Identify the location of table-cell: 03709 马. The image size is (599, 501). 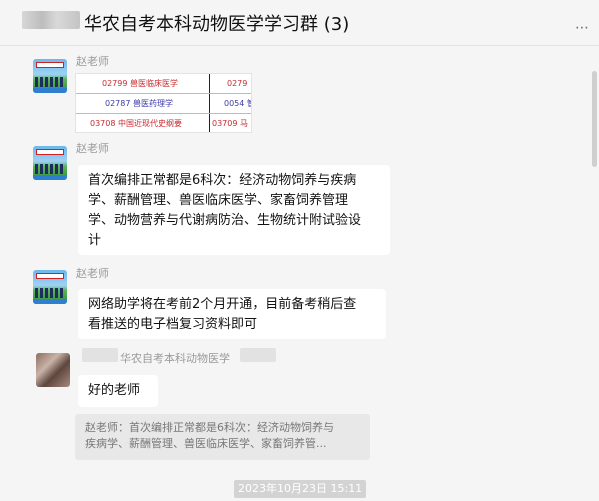
(230, 123).